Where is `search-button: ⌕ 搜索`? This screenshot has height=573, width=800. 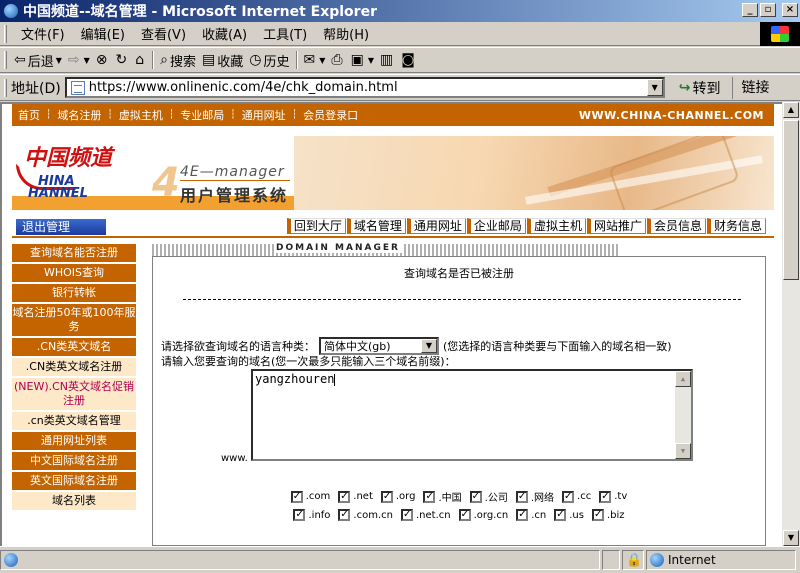
search-button: ⌕ 搜索 is located at coordinates (178, 60).